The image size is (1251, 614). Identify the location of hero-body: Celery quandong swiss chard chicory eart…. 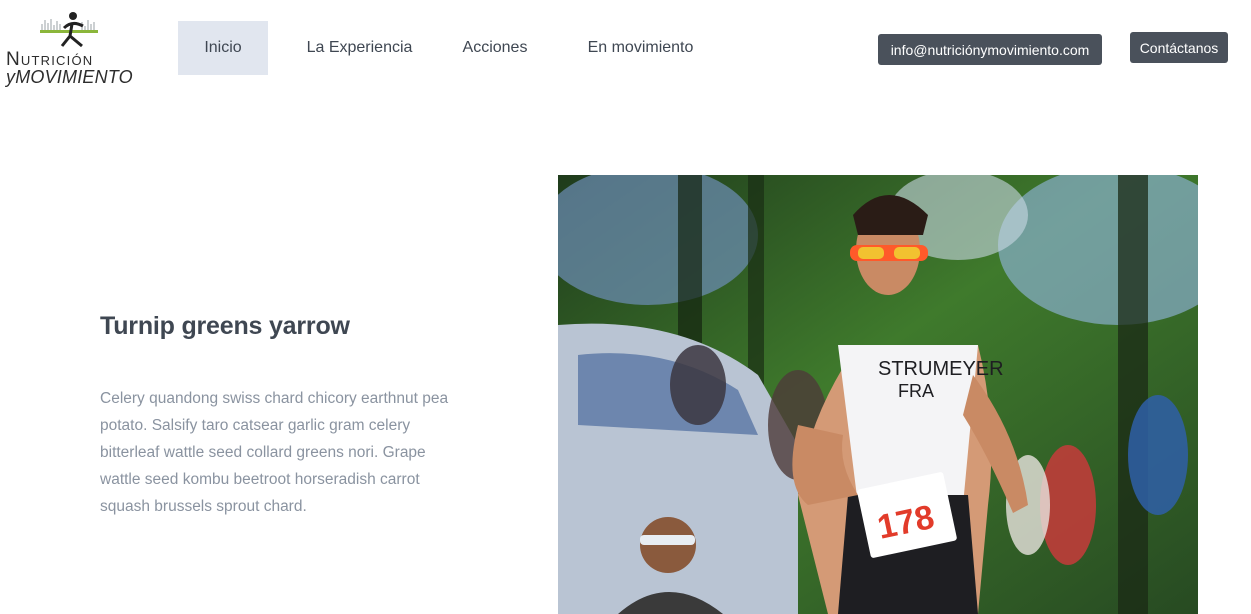
(274, 452).